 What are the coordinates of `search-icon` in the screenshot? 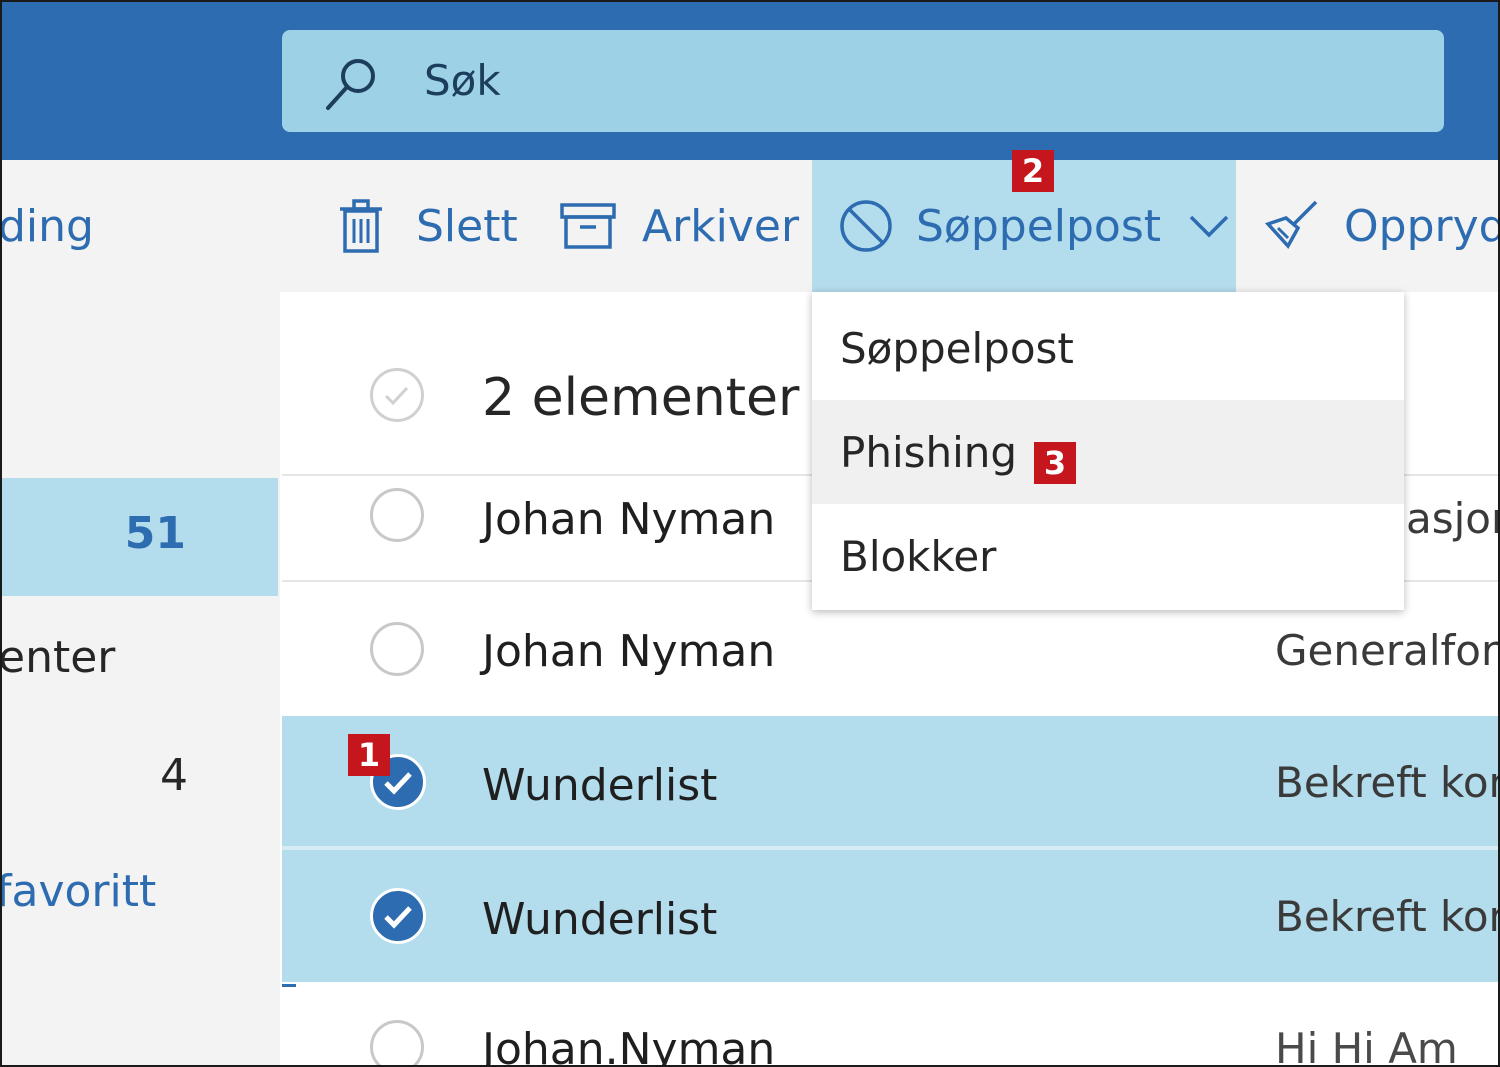 It's located at (350, 84).